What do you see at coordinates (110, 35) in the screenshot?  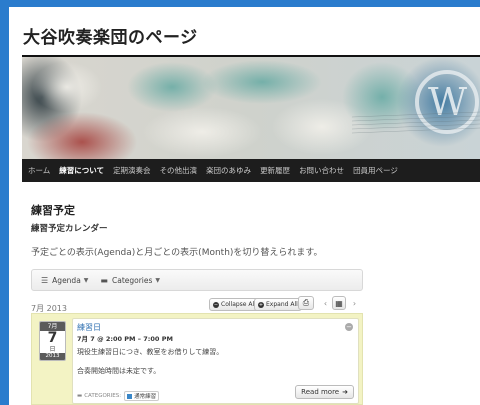 I see `site-title: 大谷吹奏楽団のページ` at bounding box center [110, 35].